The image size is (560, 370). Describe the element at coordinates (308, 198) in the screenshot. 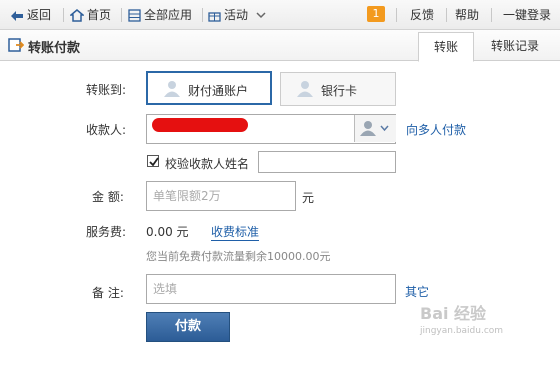

I see `amount-unit: 元` at that location.